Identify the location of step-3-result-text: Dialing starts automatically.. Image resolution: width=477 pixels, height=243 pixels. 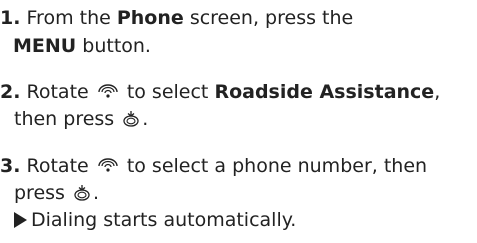
(164, 220).